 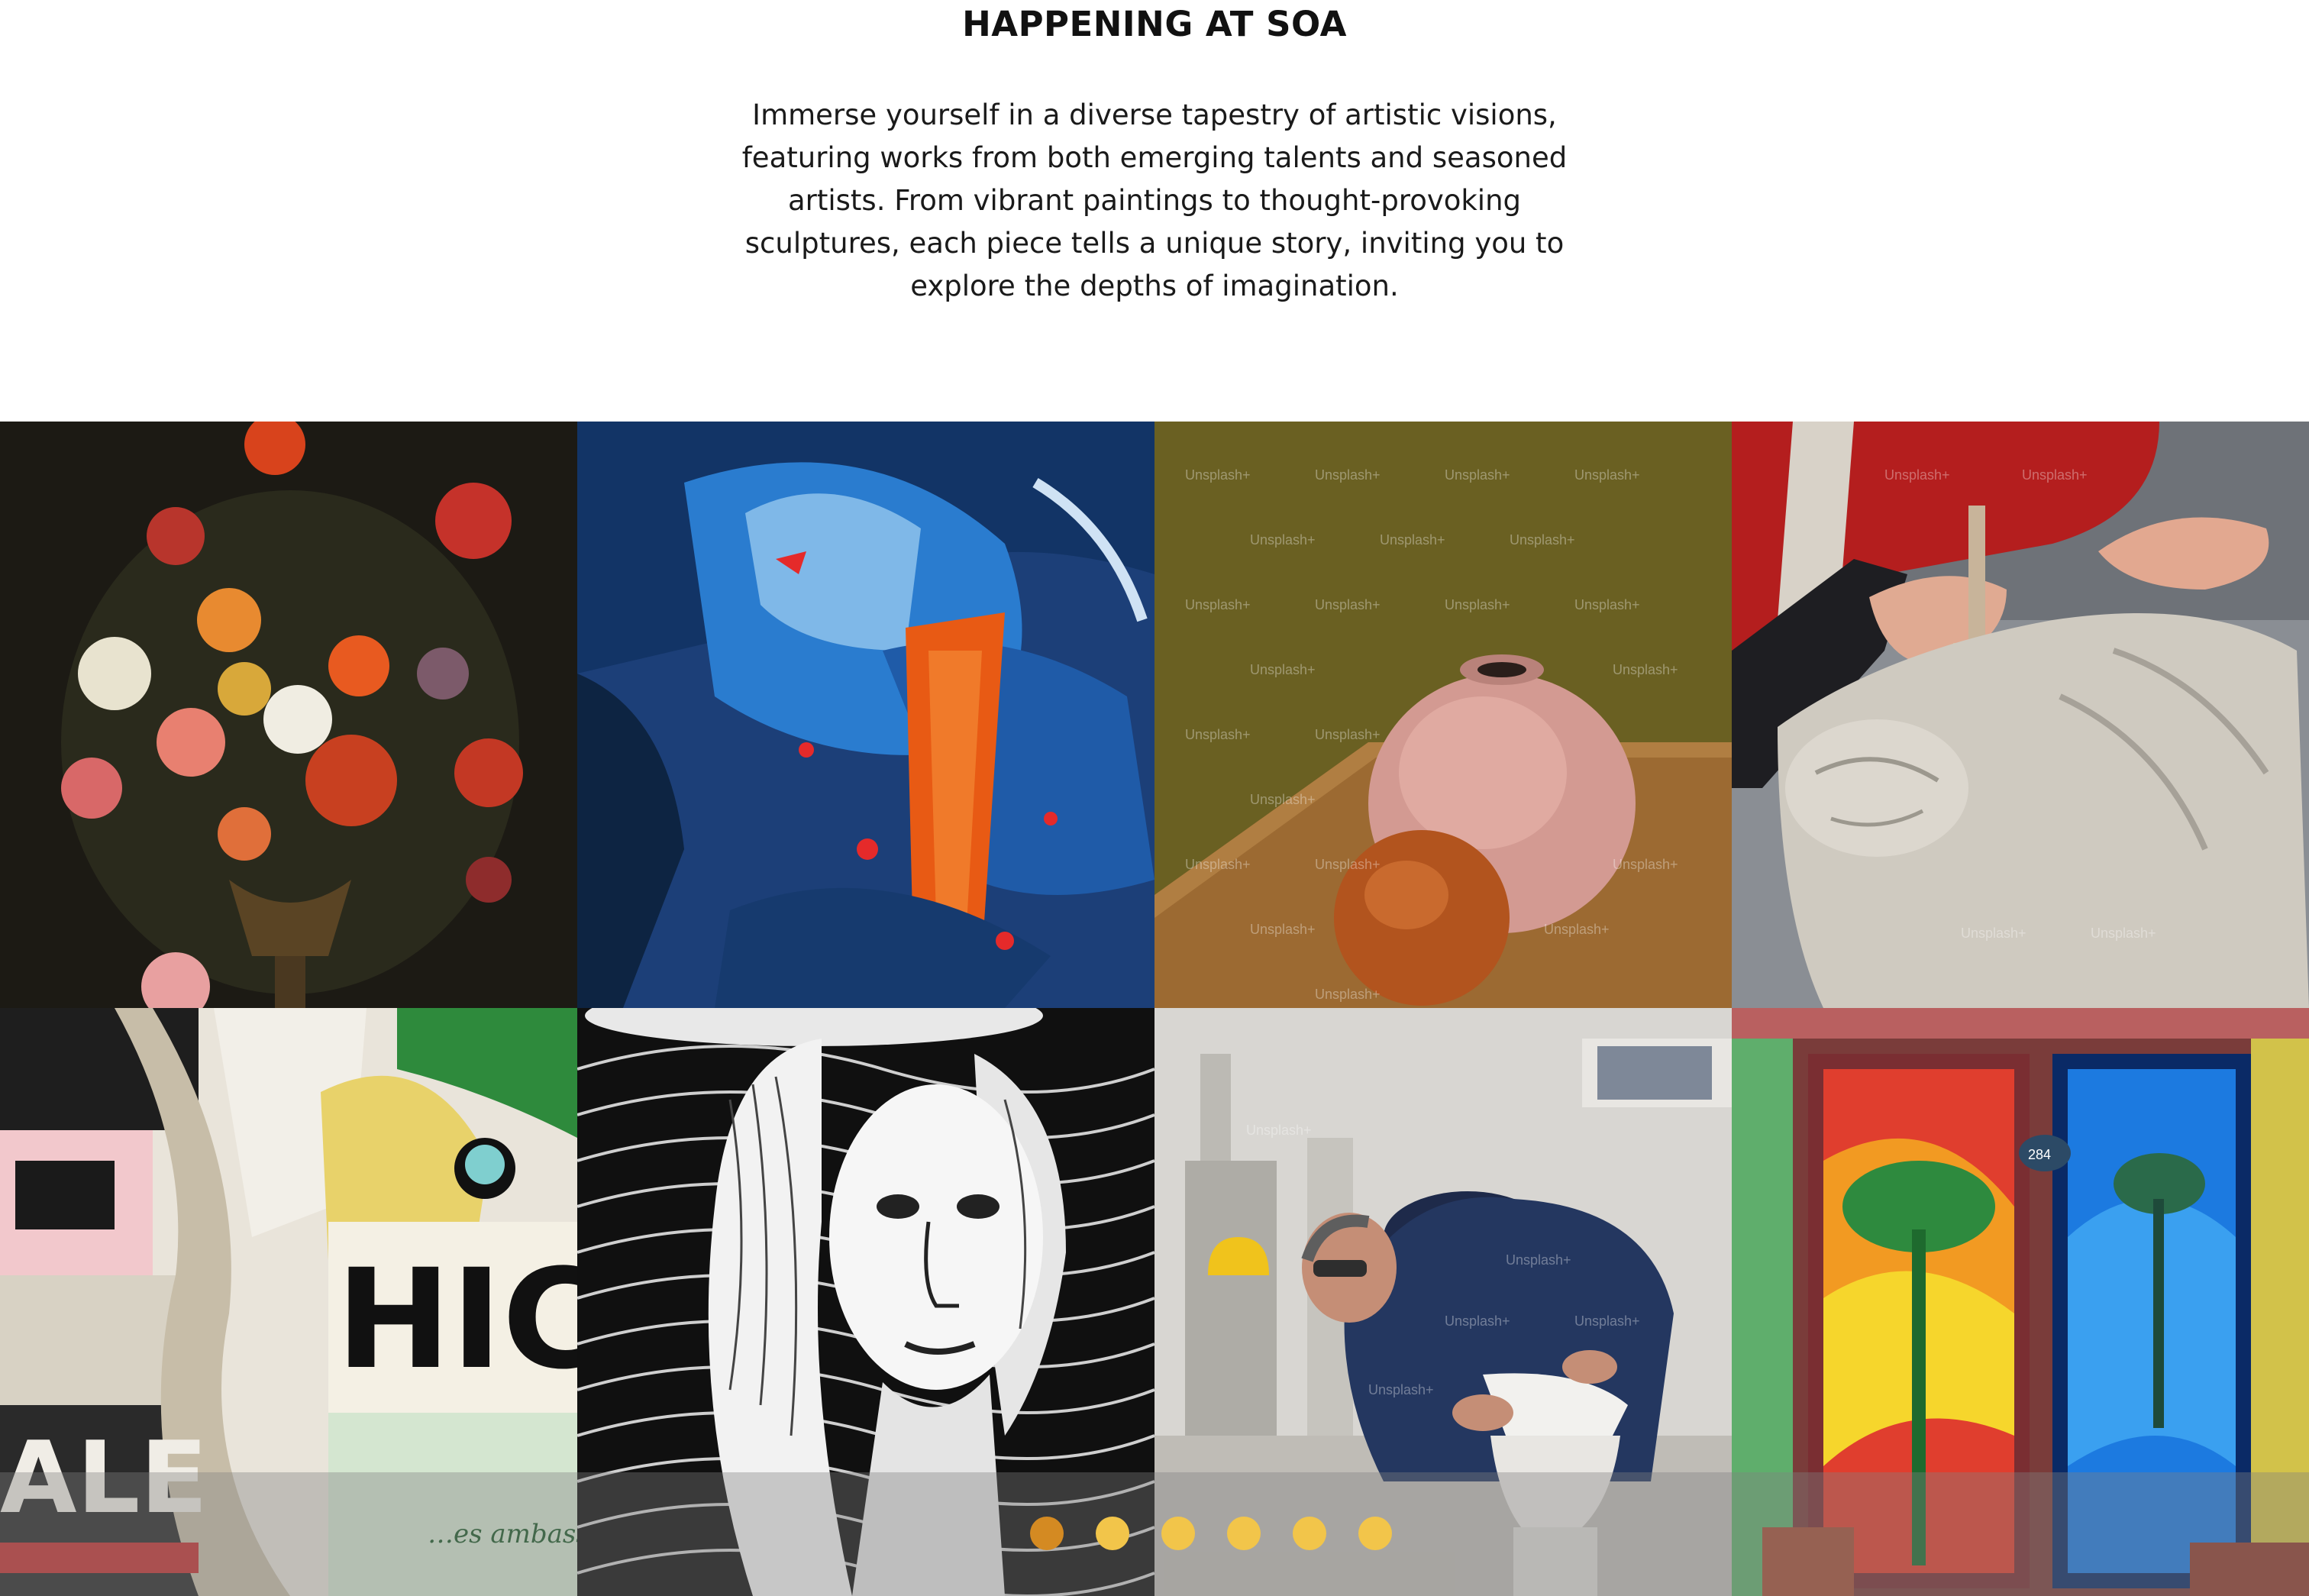 What do you see at coordinates (288, 715) in the screenshot?
I see `gallery-image-floral-still-life` at bounding box center [288, 715].